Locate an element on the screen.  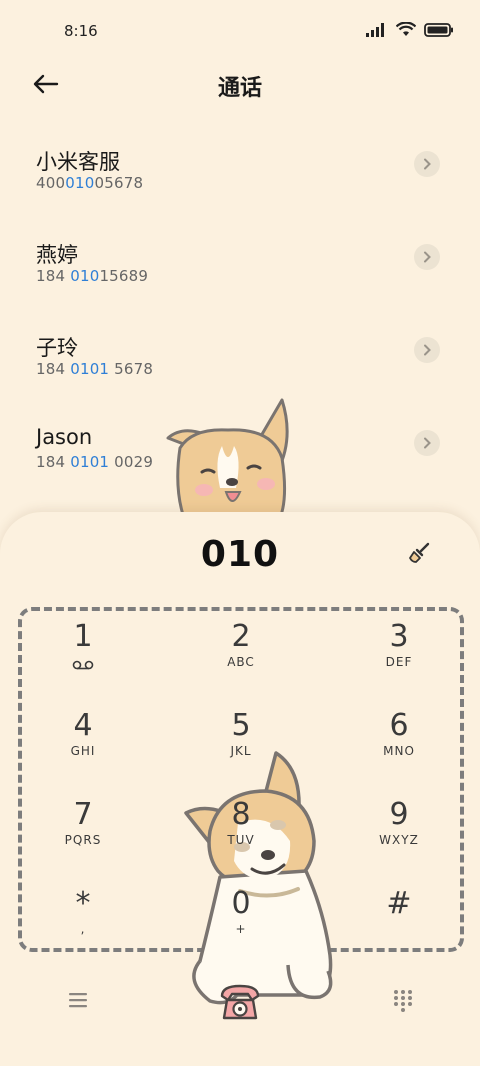
key-hash: # is located at coordinates (399, 926).